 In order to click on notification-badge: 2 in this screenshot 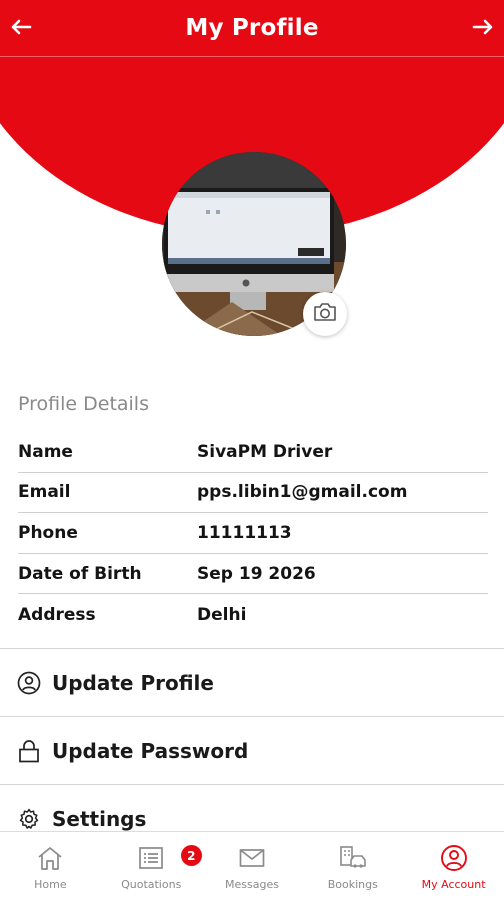, I will do `click(191, 855)`.